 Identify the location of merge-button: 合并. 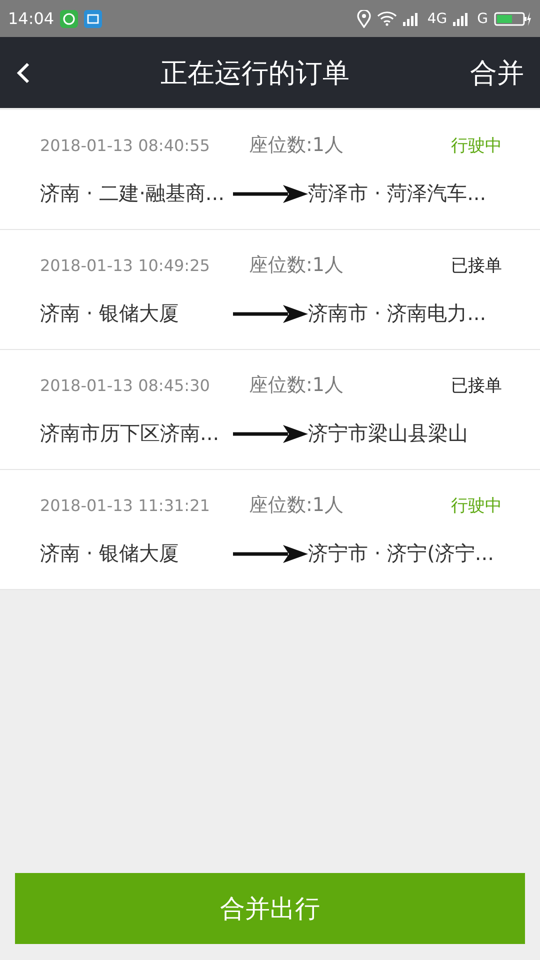
(497, 72).